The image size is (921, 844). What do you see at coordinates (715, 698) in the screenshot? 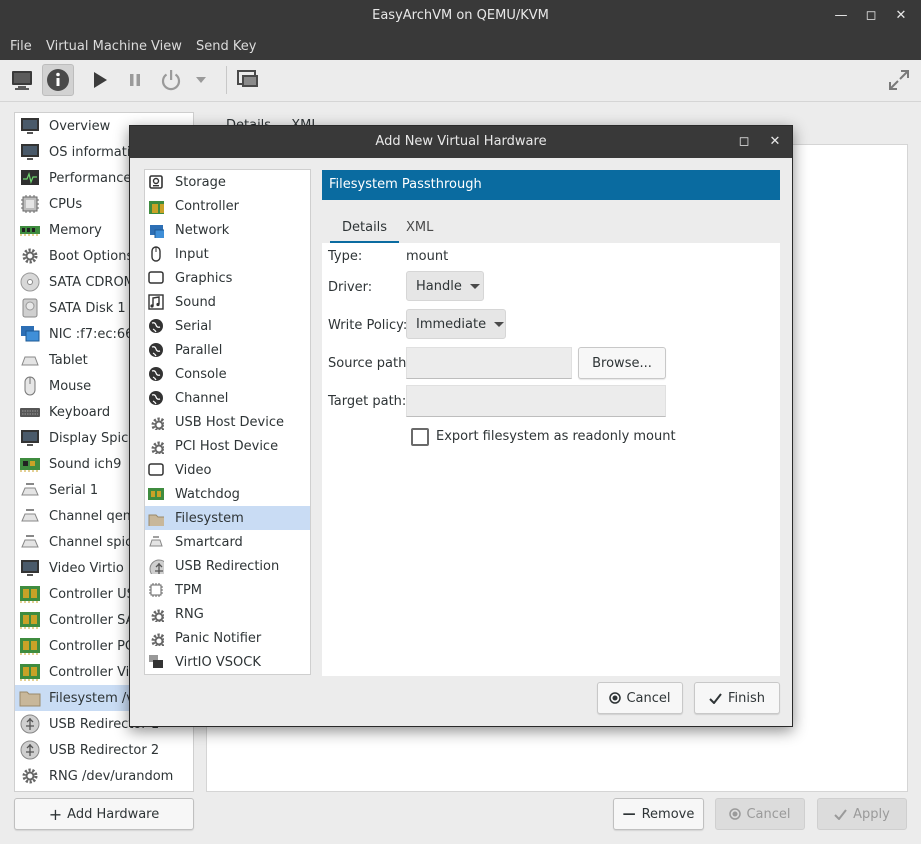
I see `check-icon` at bounding box center [715, 698].